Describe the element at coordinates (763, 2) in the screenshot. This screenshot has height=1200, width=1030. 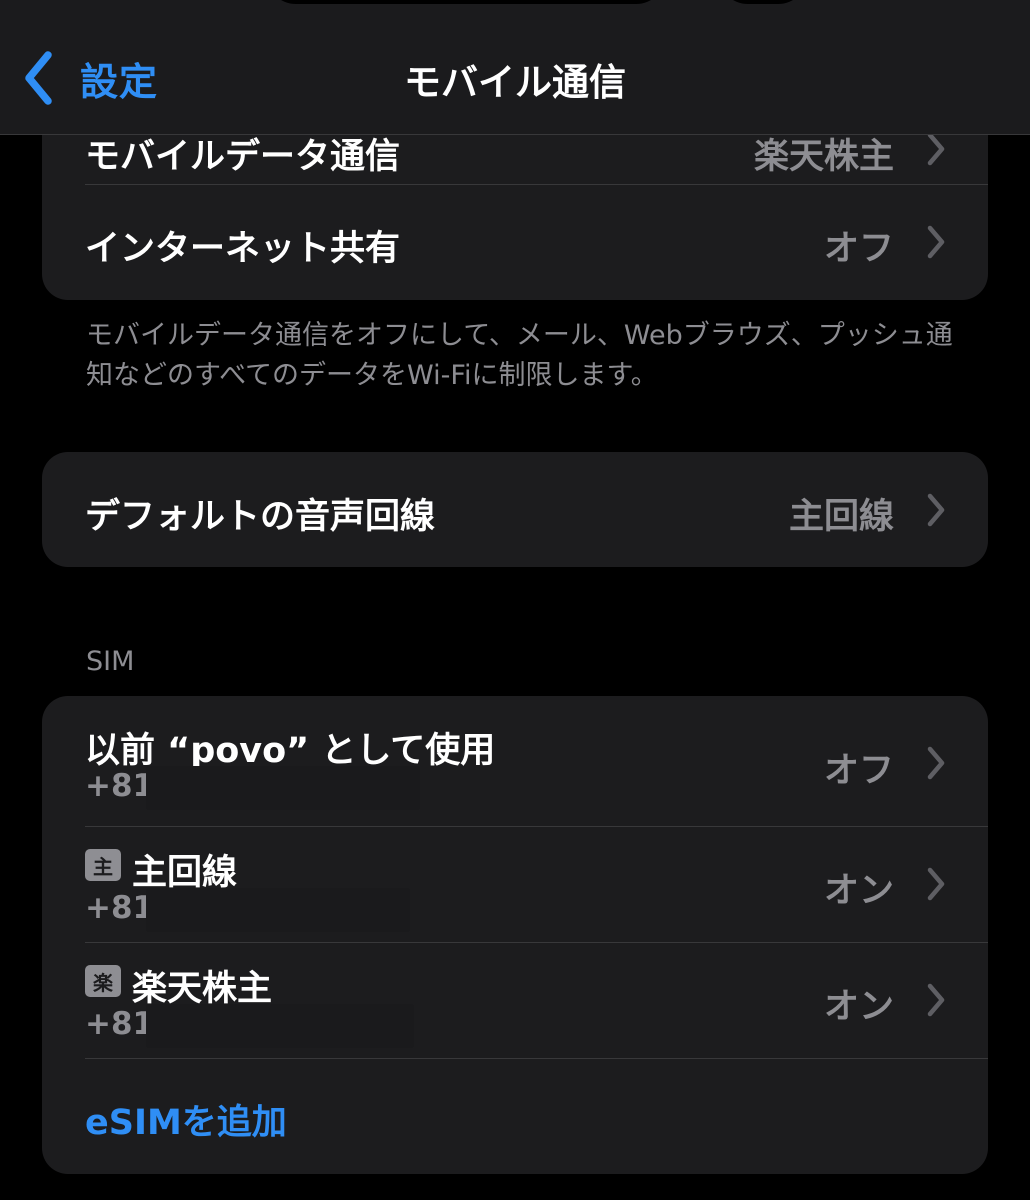
I see `camera-notch` at that location.